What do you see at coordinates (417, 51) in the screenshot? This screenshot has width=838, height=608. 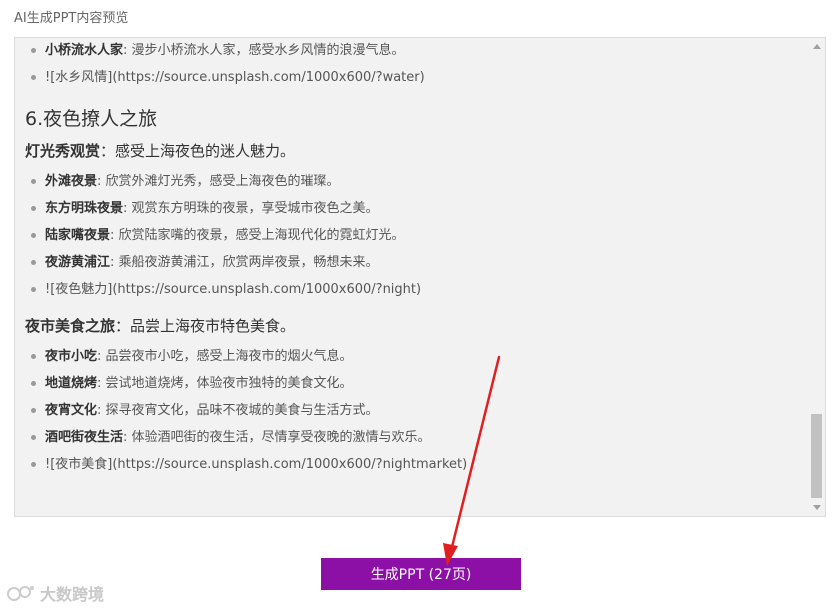 I see `list-item: 小桥流水人家: 漫步小桥流水人家，感受水乡风情的浪漫气息。` at bounding box center [417, 51].